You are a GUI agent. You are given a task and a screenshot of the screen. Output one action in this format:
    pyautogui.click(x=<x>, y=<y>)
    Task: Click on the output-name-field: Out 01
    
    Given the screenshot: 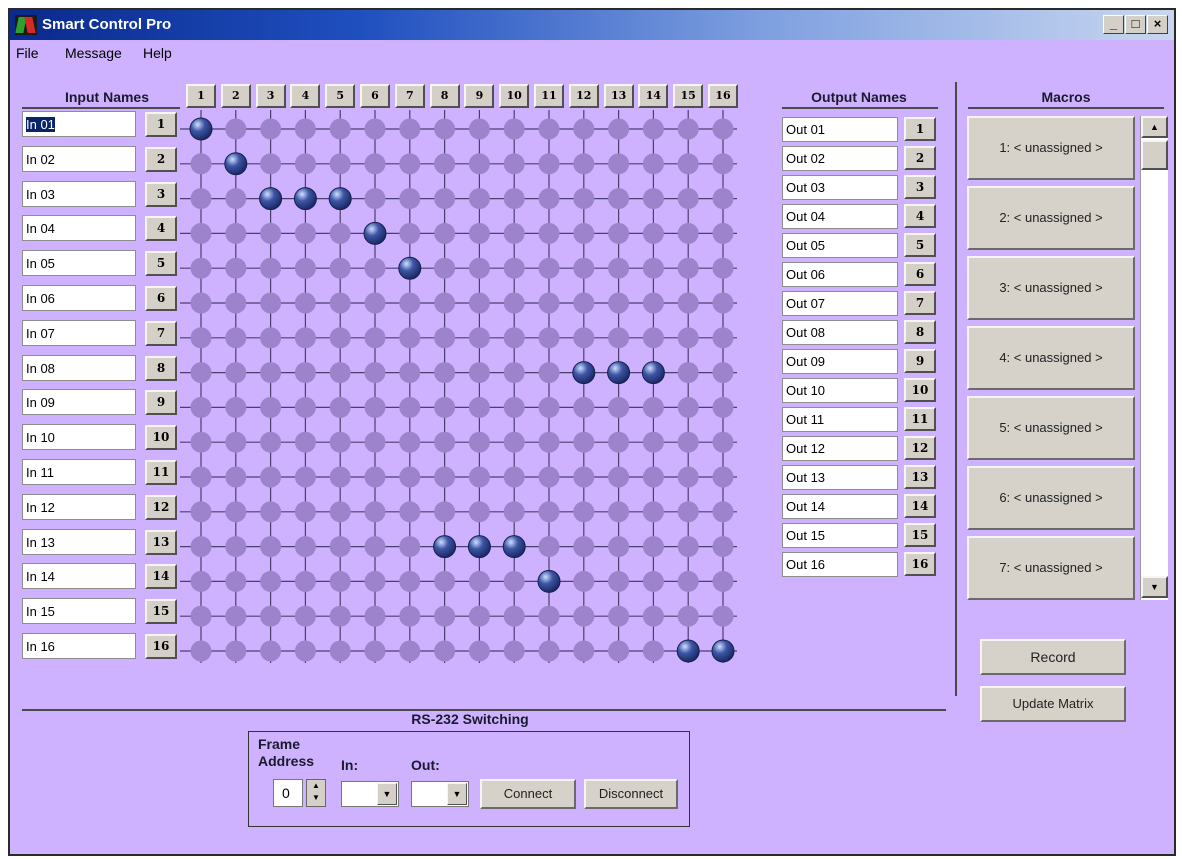 What is the action you would take?
    pyautogui.click(x=840, y=129)
    